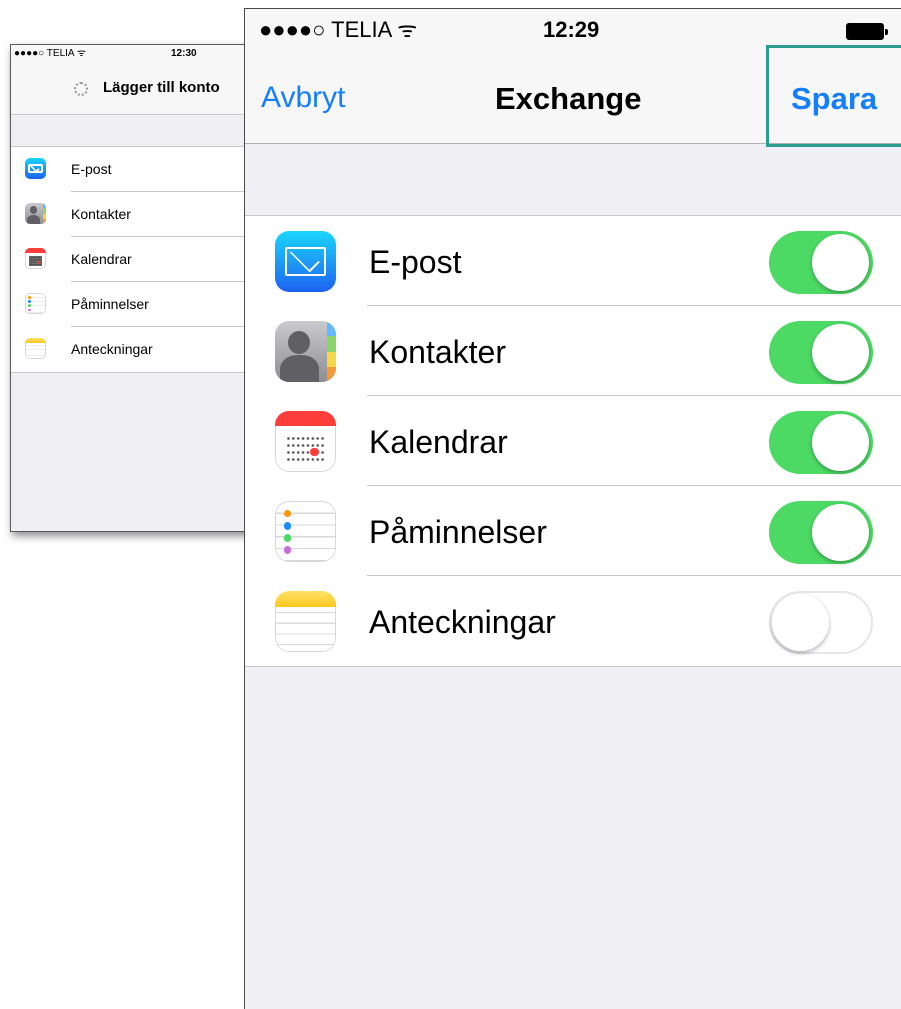 This screenshot has height=1009, width=901. I want to click on status-time: 12:30, so click(184, 53).